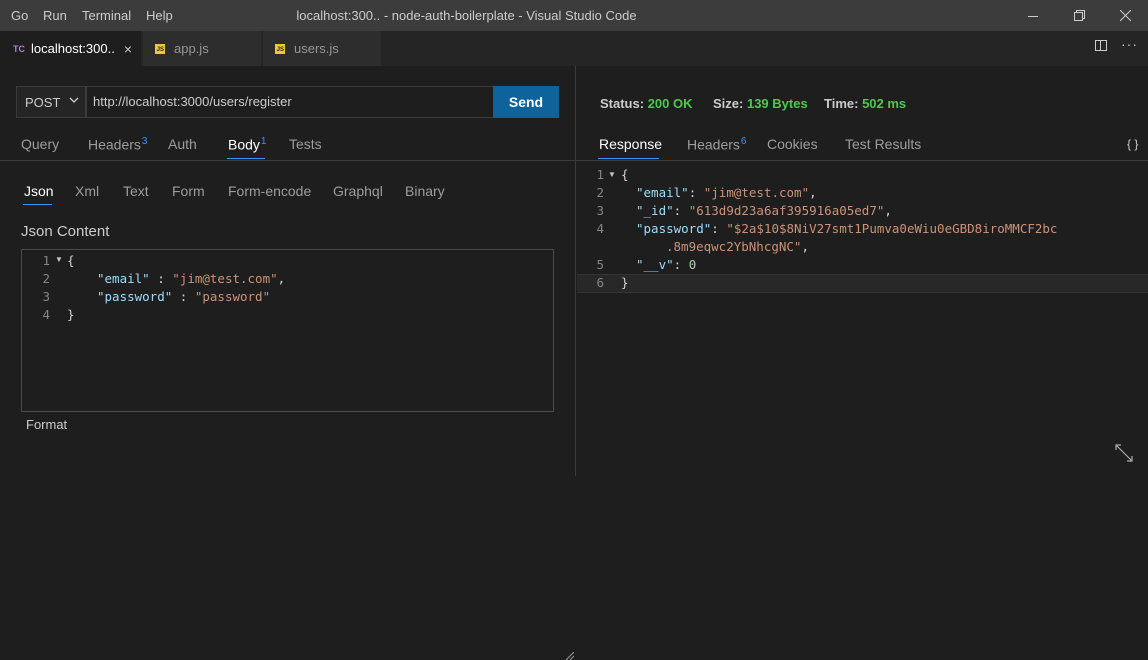 Image resolution: width=1148 pixels, height=660 pixels. I want to click on tab-label: Auth, so click(182, 144).